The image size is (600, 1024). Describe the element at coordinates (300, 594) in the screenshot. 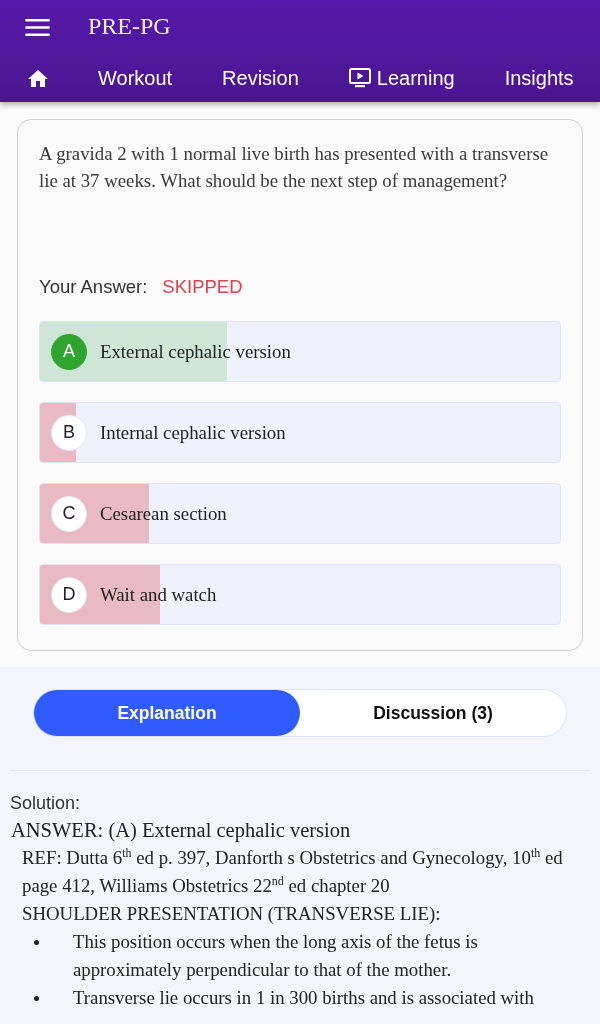

I see `answer-option: D Wait and watch` at that location.